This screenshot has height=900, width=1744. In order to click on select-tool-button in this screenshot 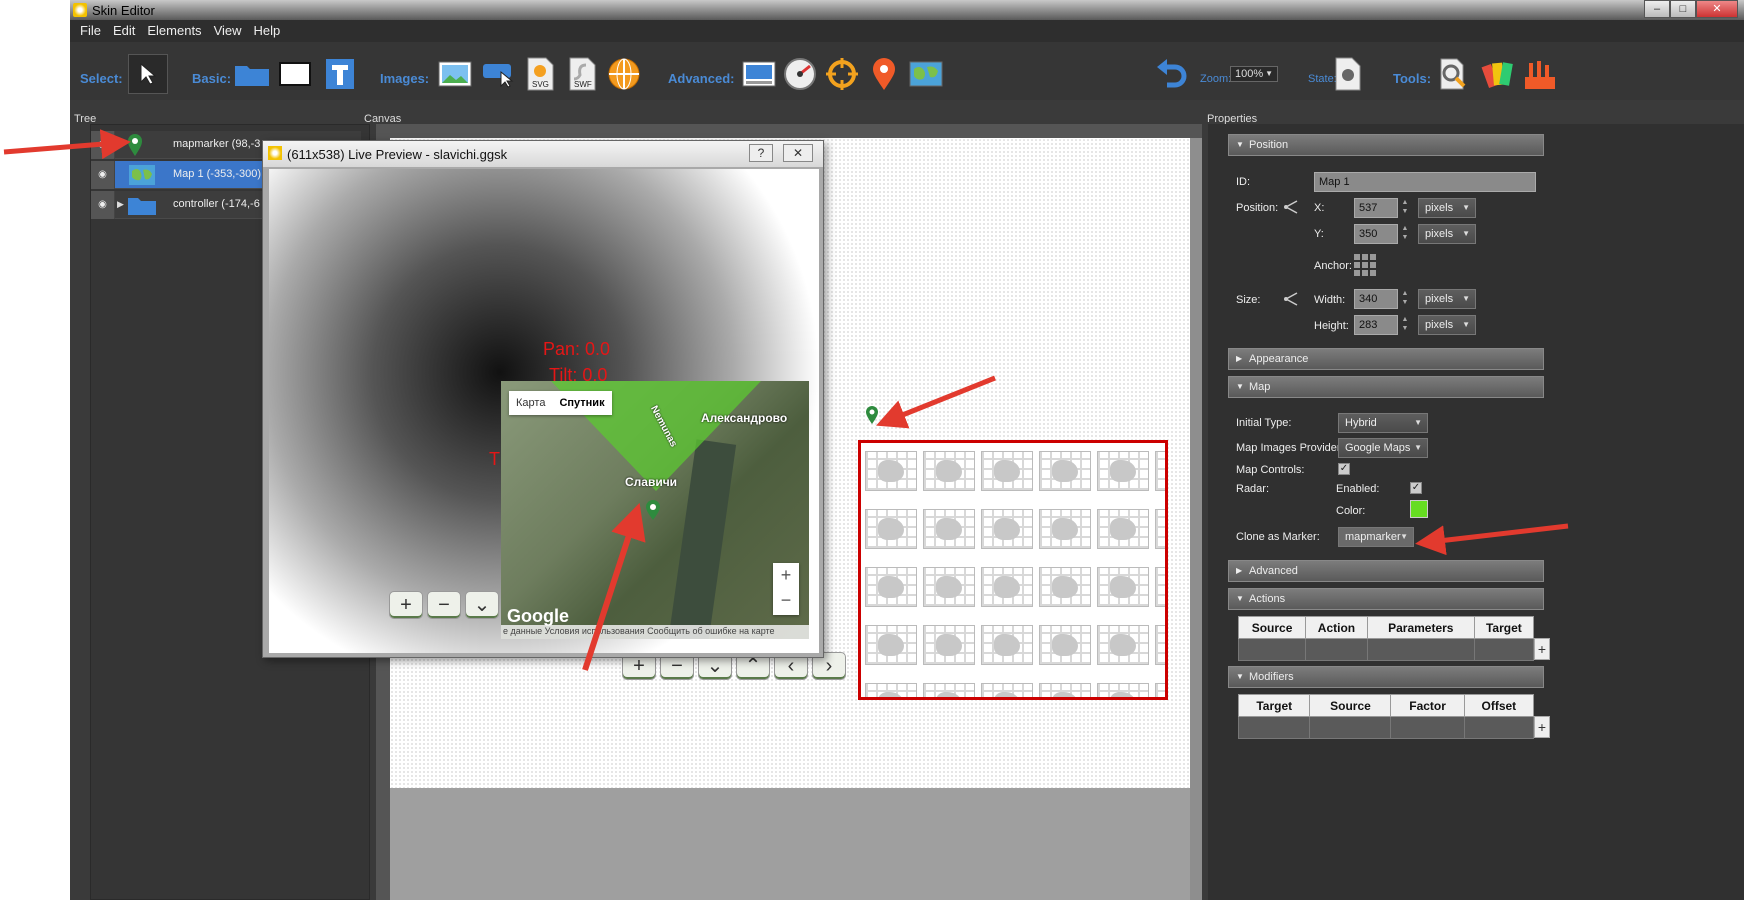, I will do `click(148, 74)`.